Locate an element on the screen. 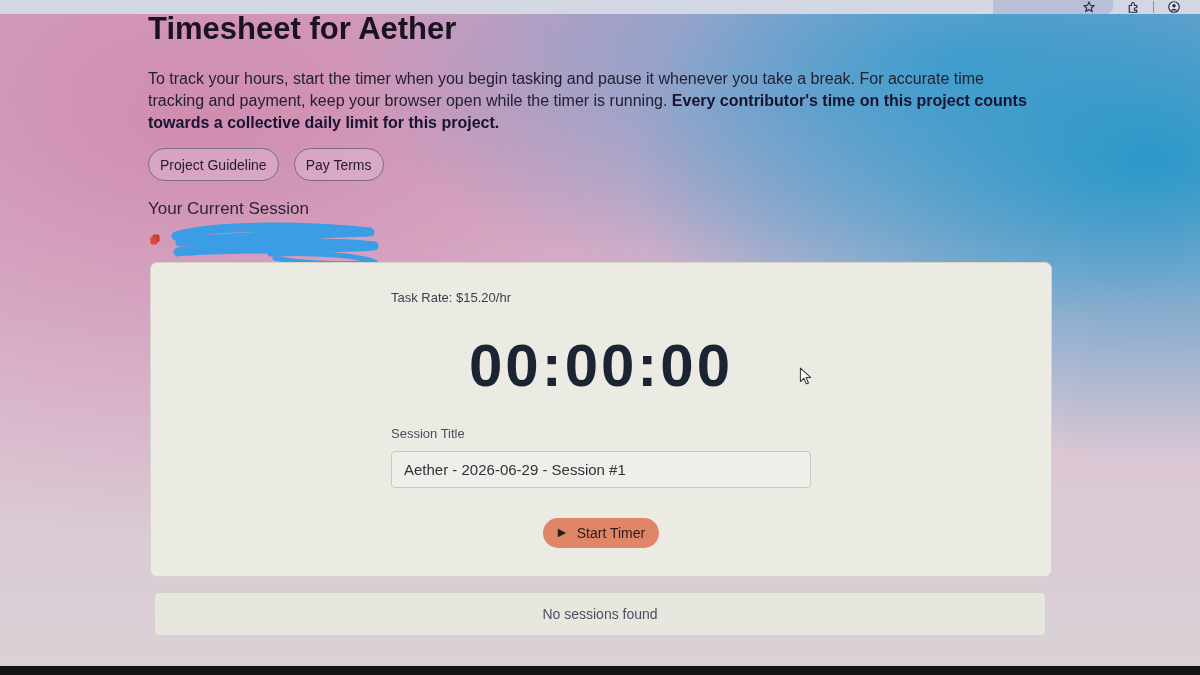 The height and width of the screenshot is (675, 1200). puzzle-piece-icon is located at coordinates (1133, 7).